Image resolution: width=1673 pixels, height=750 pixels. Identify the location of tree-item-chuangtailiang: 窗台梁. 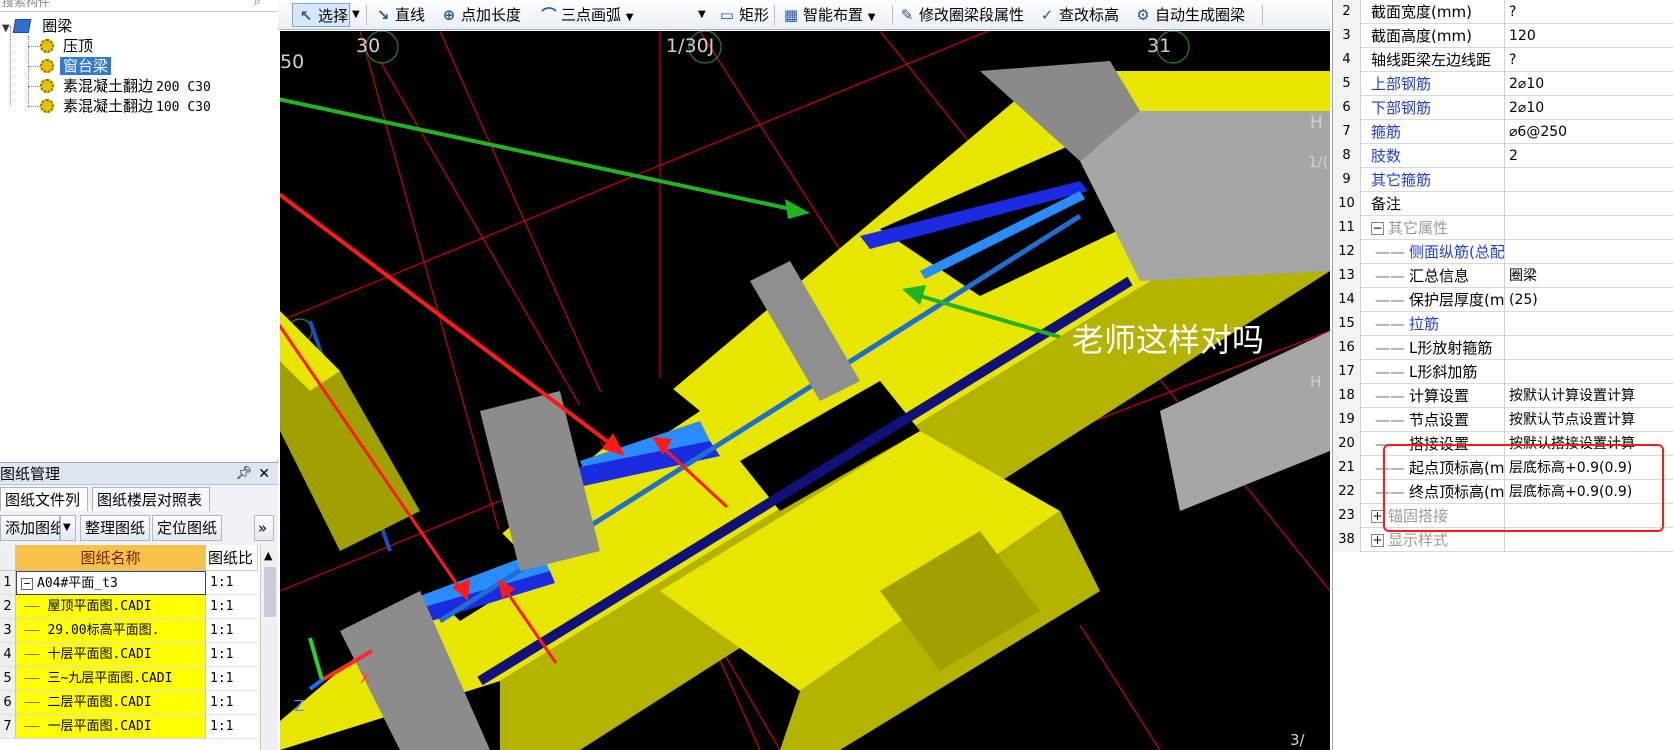
(76, 66).